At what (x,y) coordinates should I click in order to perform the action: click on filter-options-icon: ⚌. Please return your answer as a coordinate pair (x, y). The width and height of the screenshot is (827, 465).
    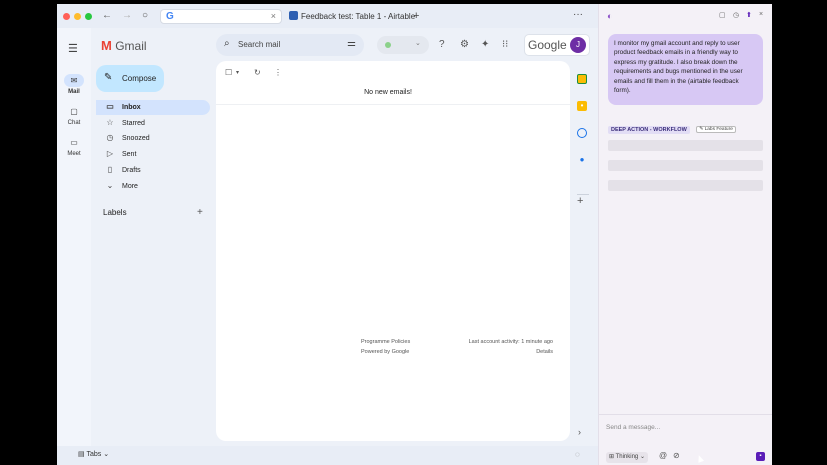
    Looking at the image, I should click on (351, 43).